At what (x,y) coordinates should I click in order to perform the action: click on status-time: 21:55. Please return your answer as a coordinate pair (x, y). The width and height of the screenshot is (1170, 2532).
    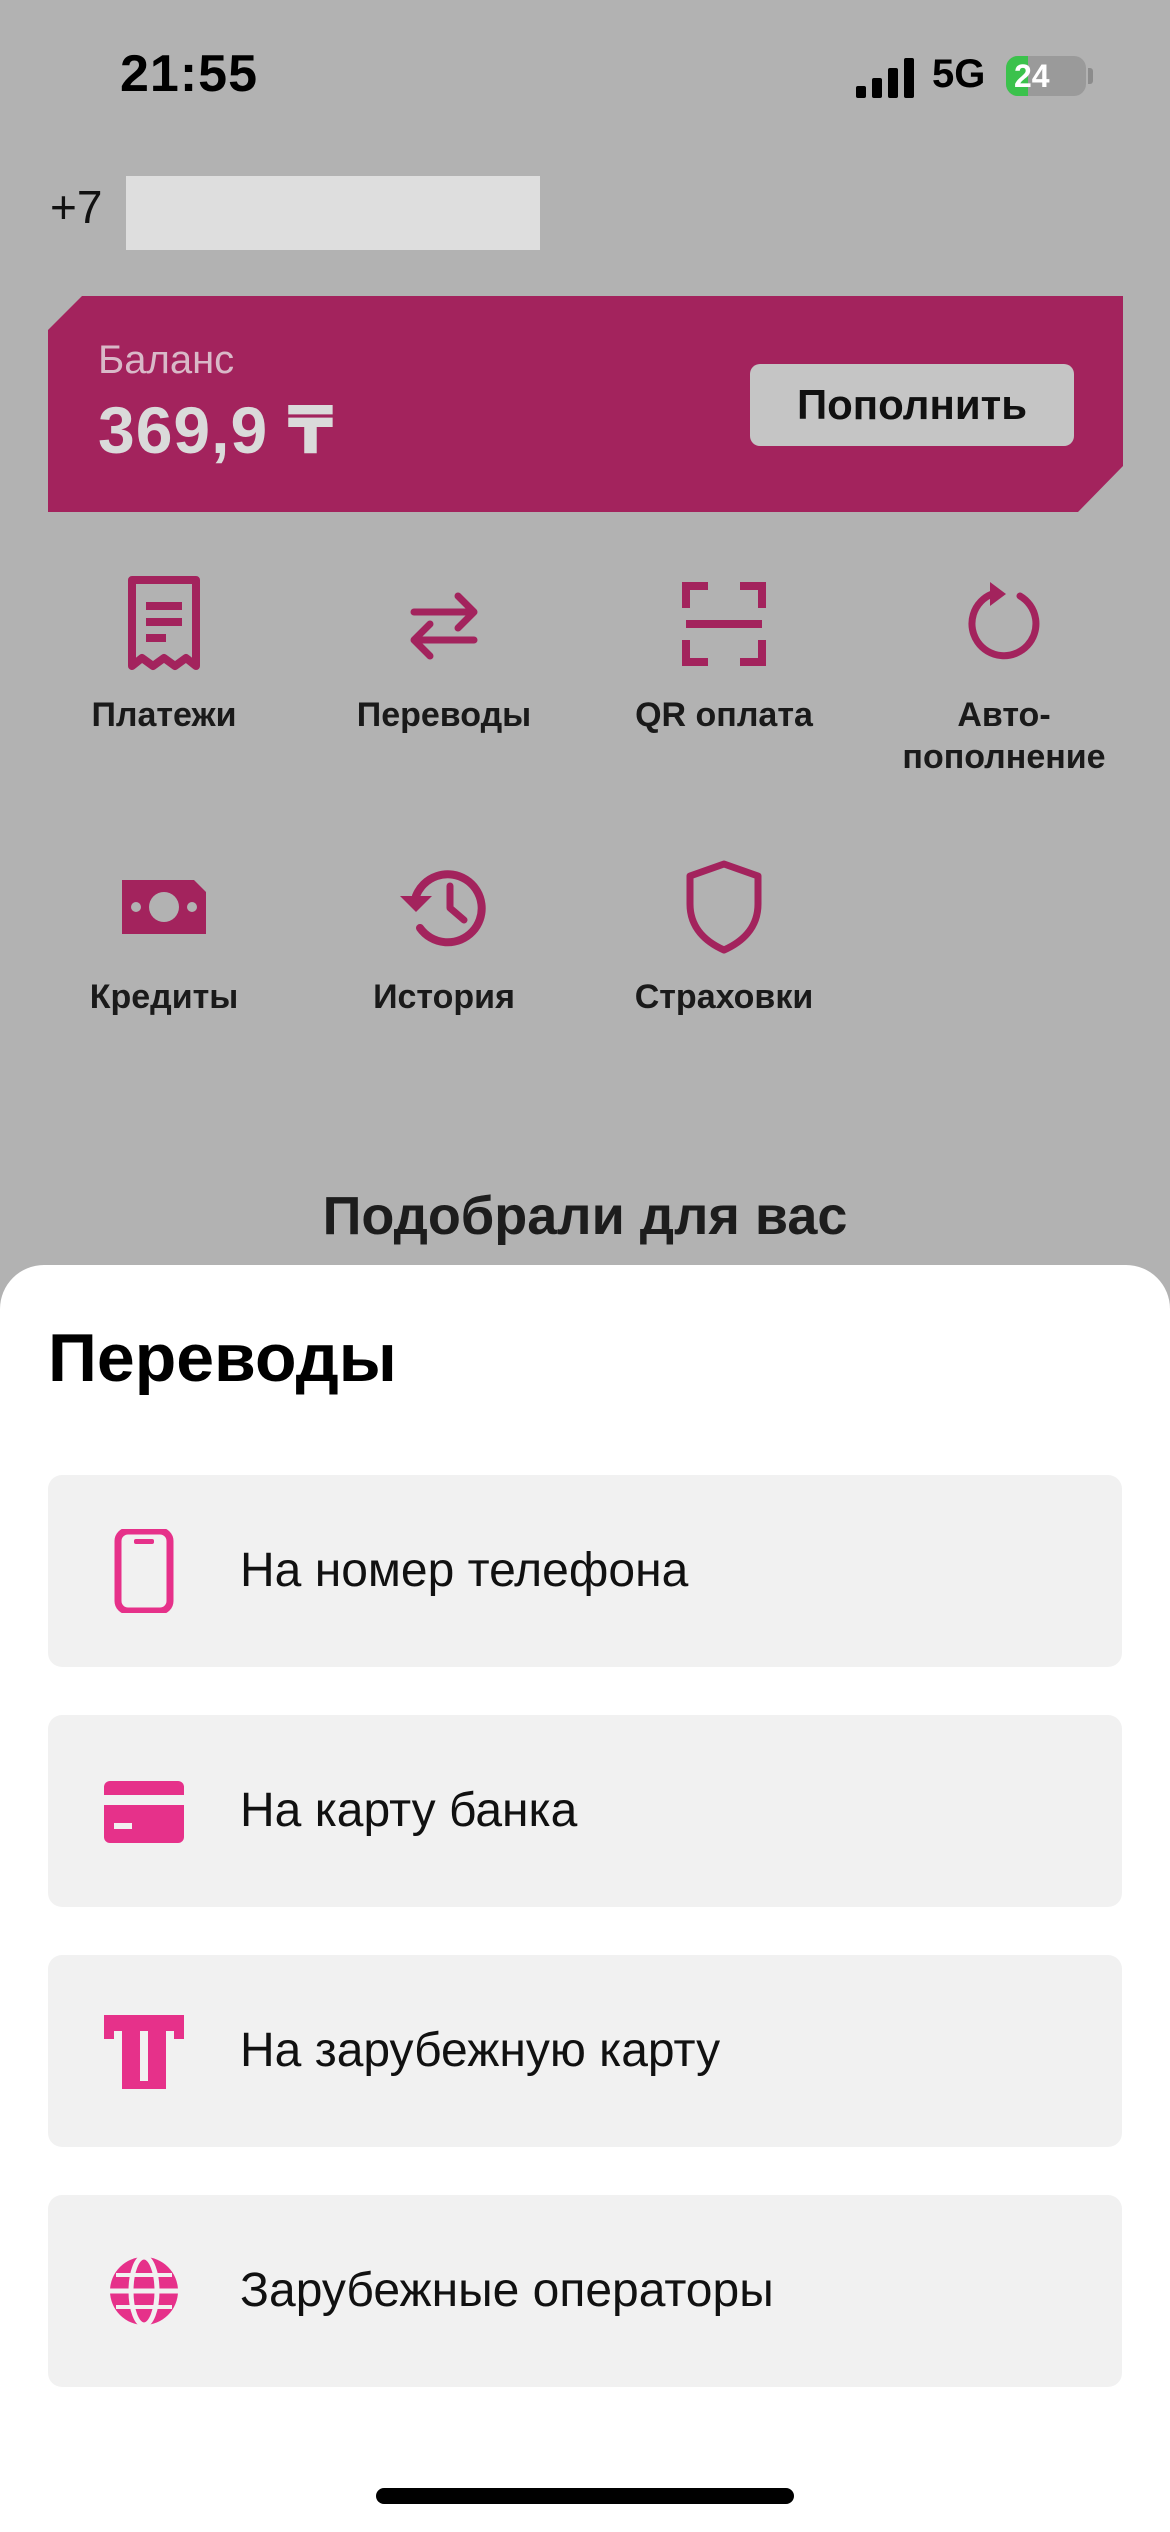
    Looking at the image, I should click on (189, 74).